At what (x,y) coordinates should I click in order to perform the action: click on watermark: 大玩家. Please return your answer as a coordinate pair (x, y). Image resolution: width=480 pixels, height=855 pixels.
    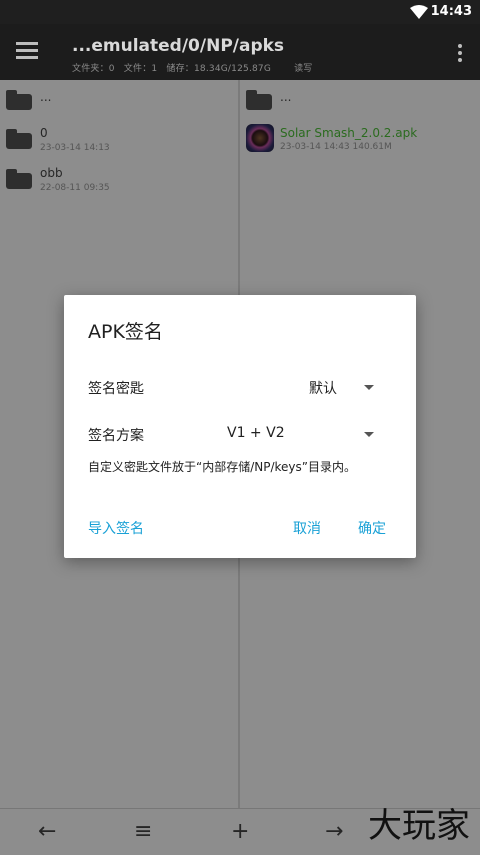
    Looking at the image, I should click on (419, 826).